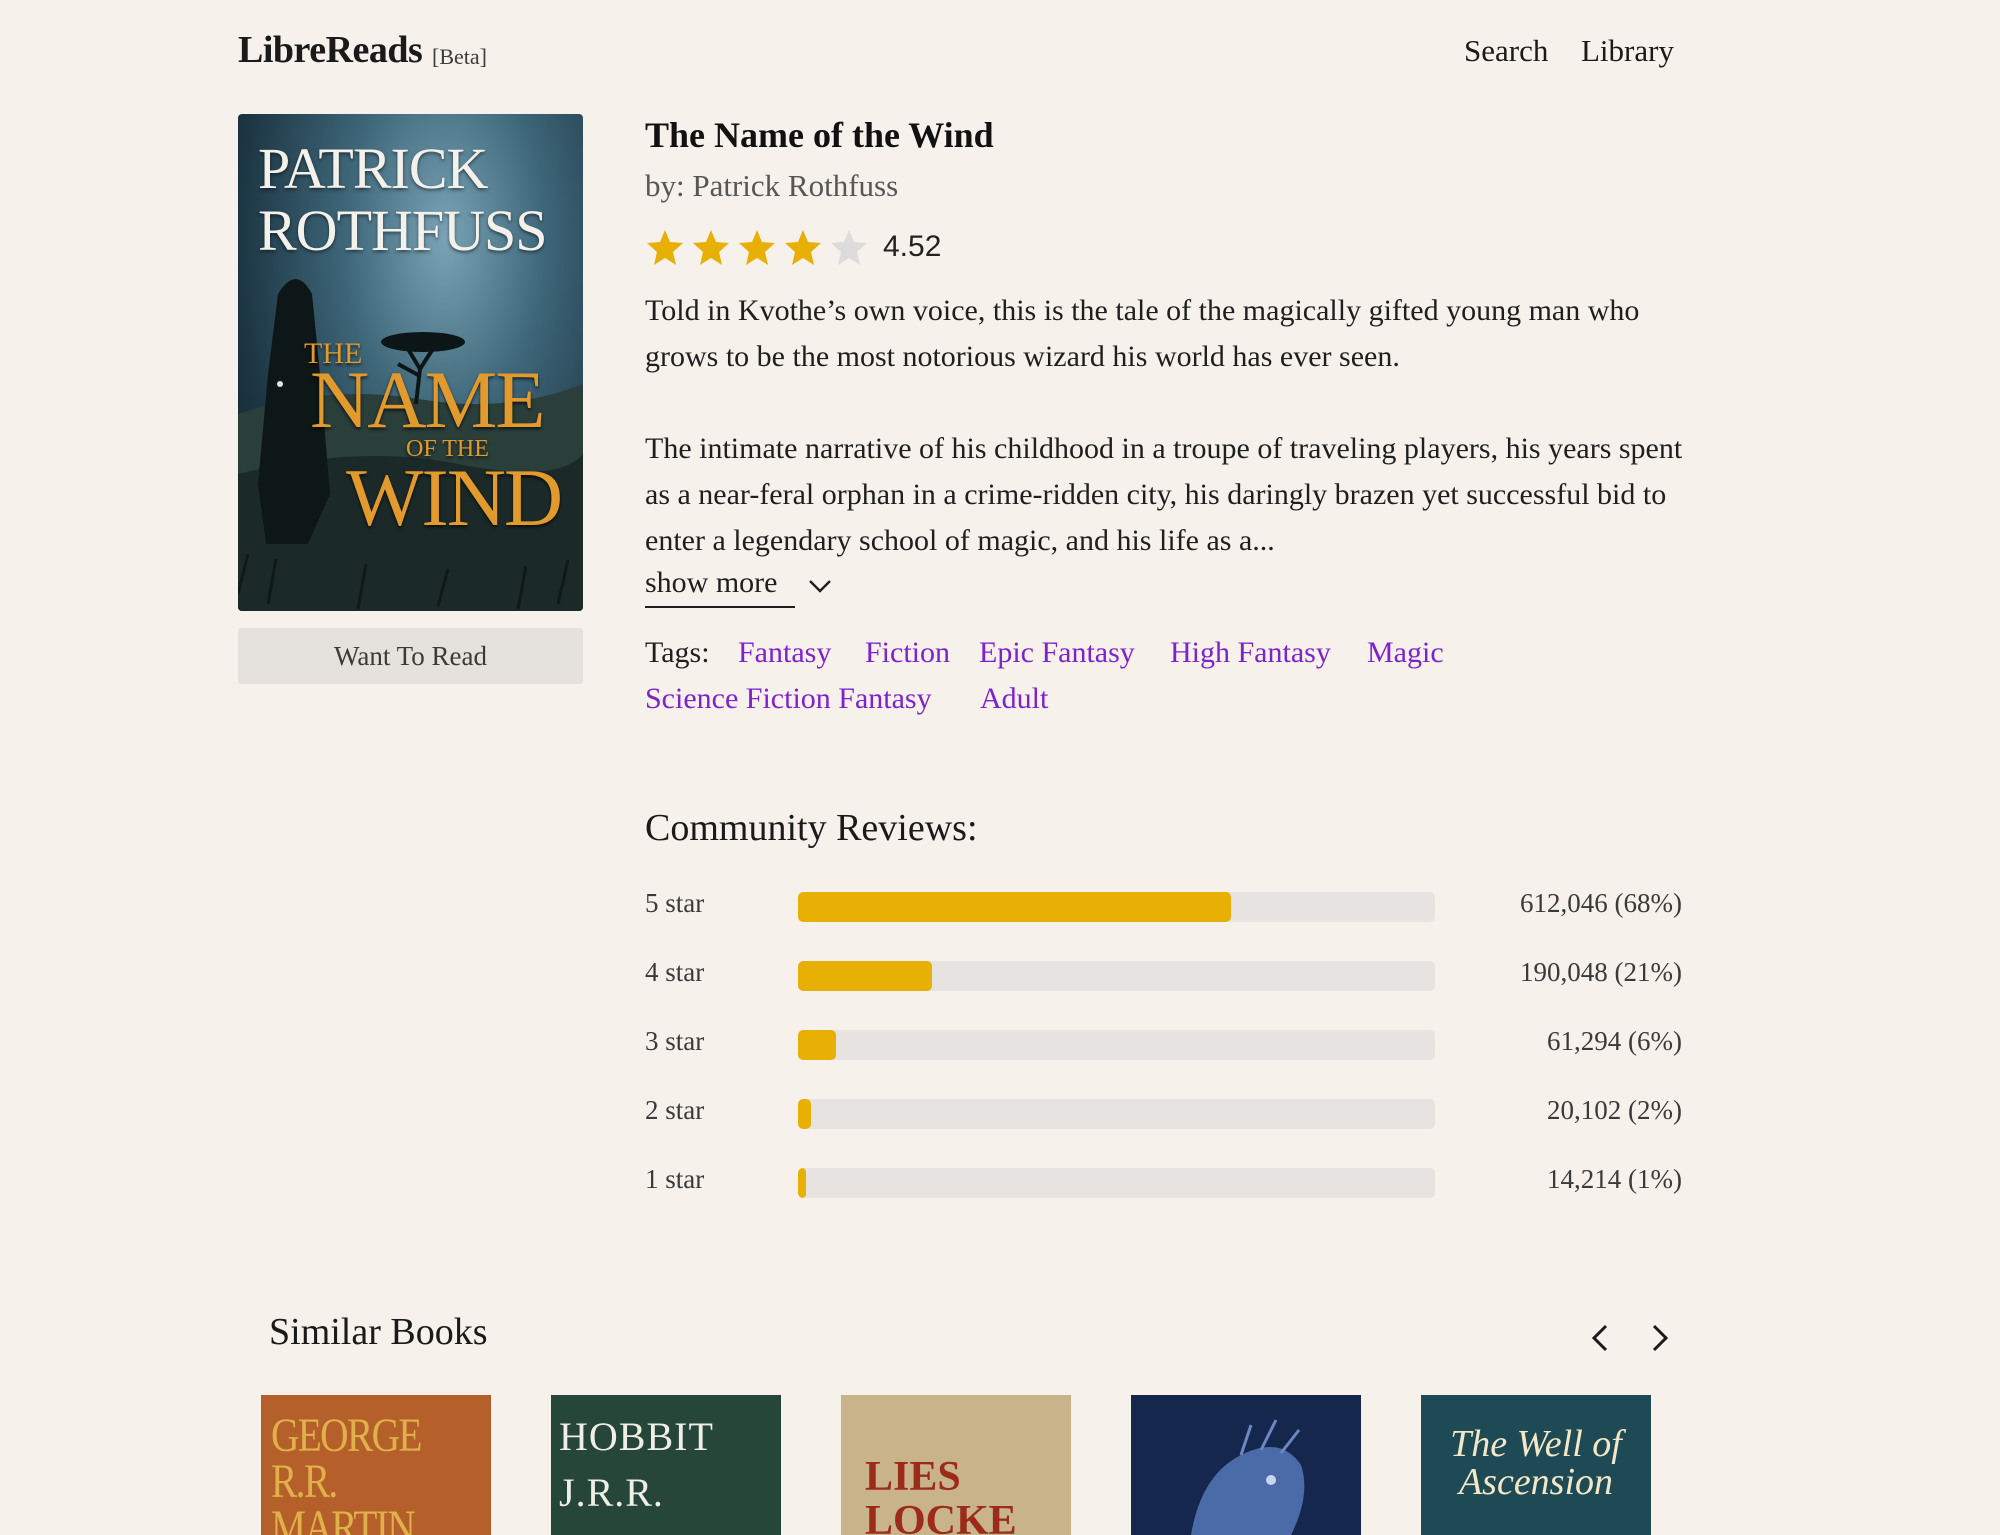 The image size is (2000, 1535). I want to click on review-row-label: 3 star, so click(675, 1041).